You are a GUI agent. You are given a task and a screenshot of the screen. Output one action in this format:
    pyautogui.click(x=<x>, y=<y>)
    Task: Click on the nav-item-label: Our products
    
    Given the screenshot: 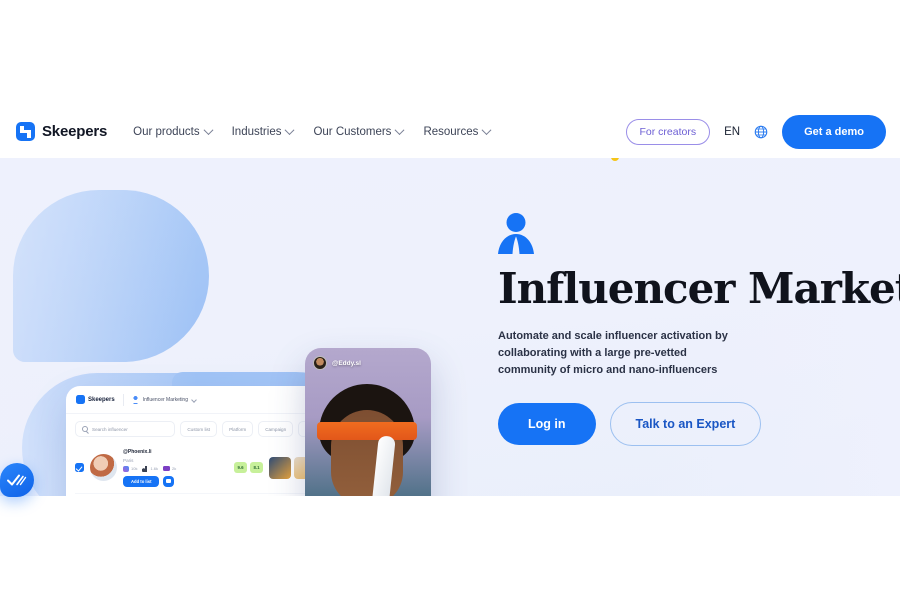 What is the action you would take?
    pyautogui.click(x=166, y=131)
    